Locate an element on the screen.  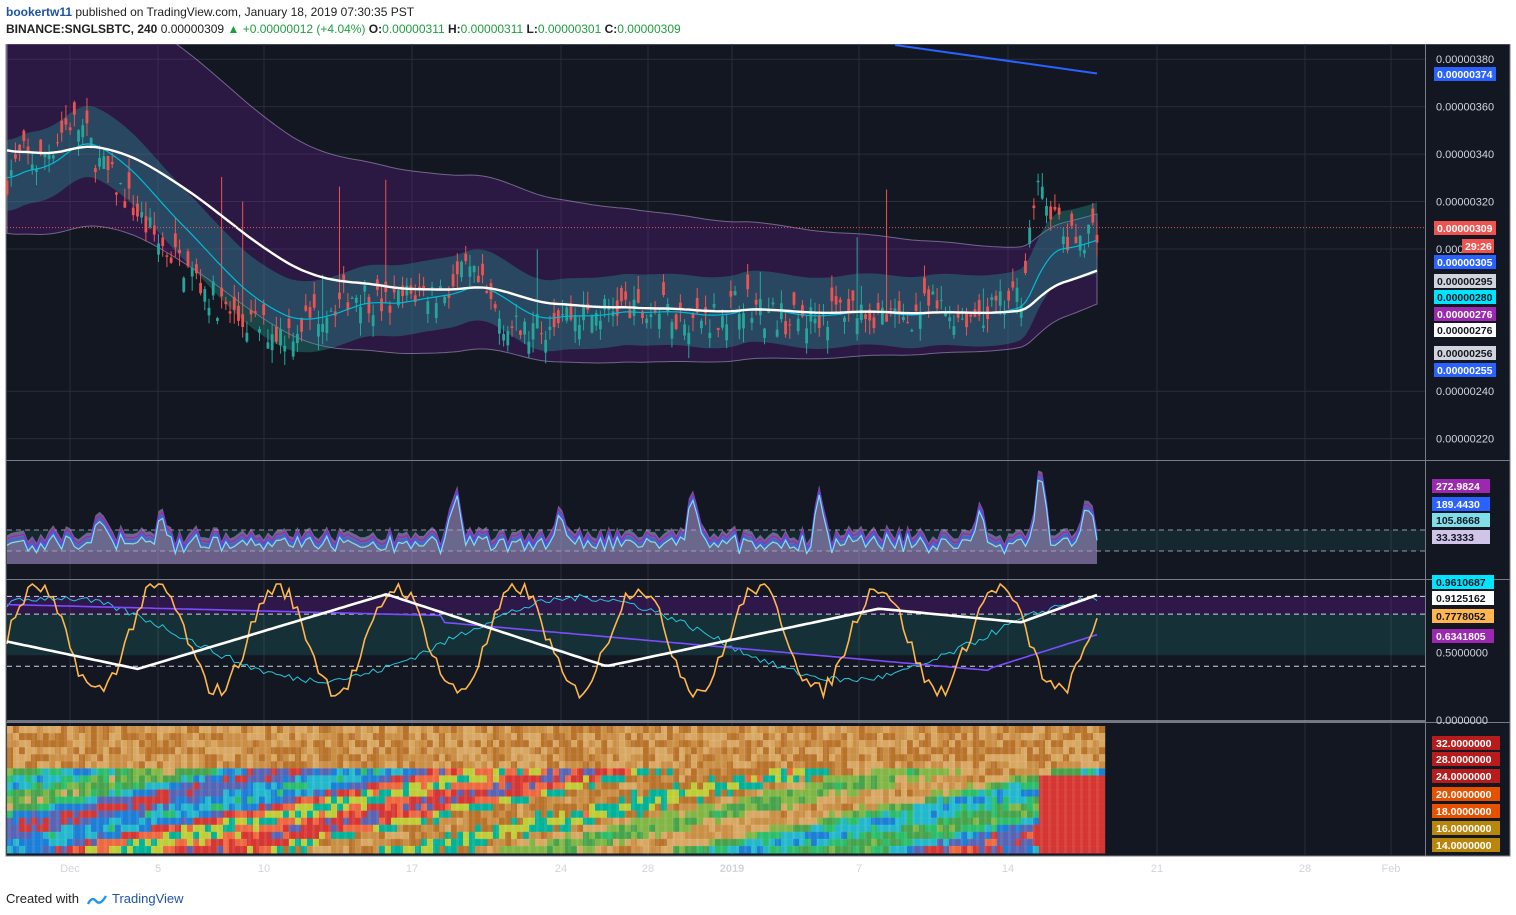
price-tag-label: 0.00000276 is located at coordinates (1465, 331).